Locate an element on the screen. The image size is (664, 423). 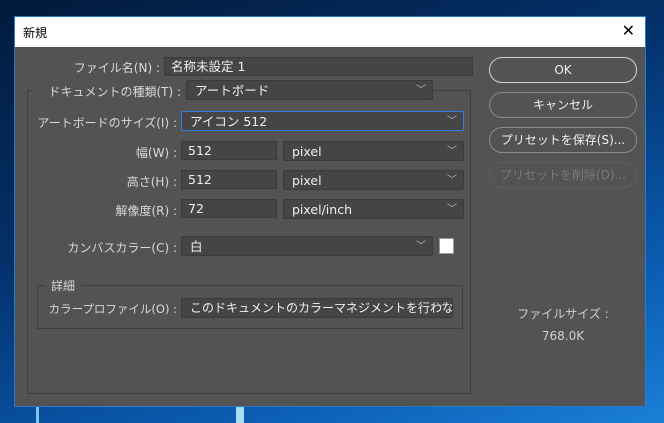
width-unit-select: pixel ﹀ is located at coordinates (373, 151).